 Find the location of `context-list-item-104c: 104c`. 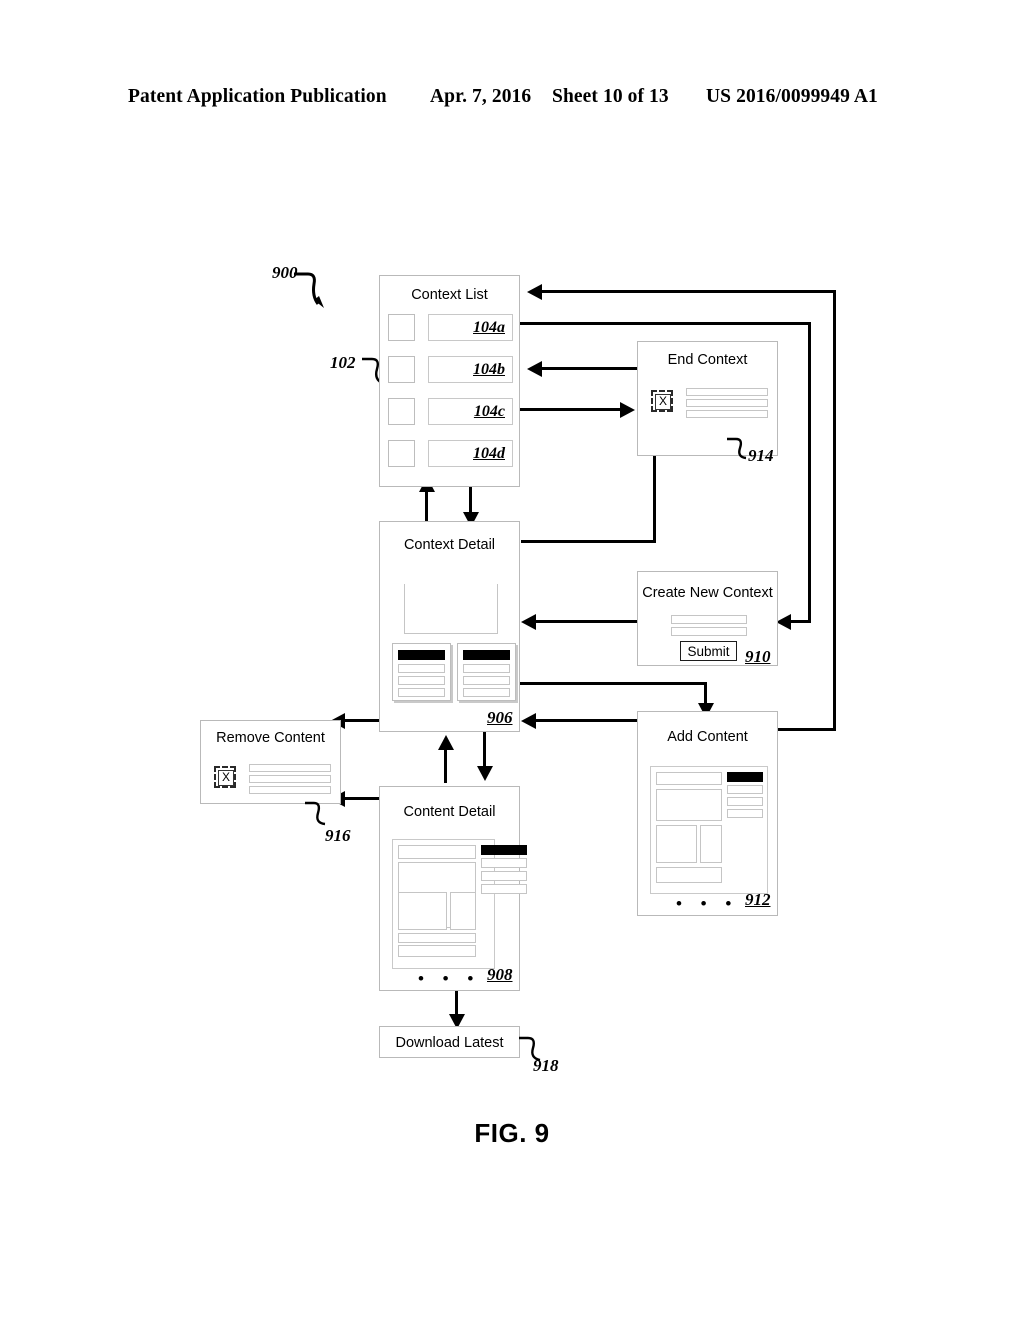

context-list-item-104c: 104c is located at coordinates (470, 411).